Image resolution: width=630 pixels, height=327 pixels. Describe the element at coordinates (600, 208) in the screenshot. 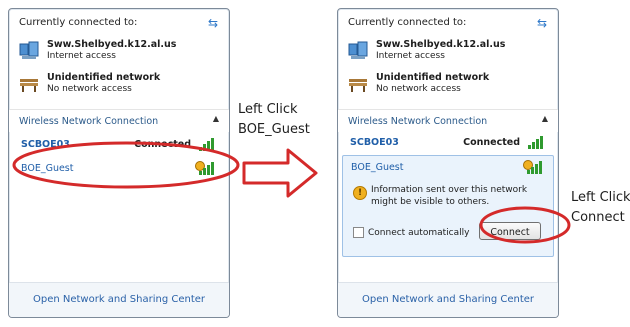

I see `instruction-right: Left Click Connect` at that location.